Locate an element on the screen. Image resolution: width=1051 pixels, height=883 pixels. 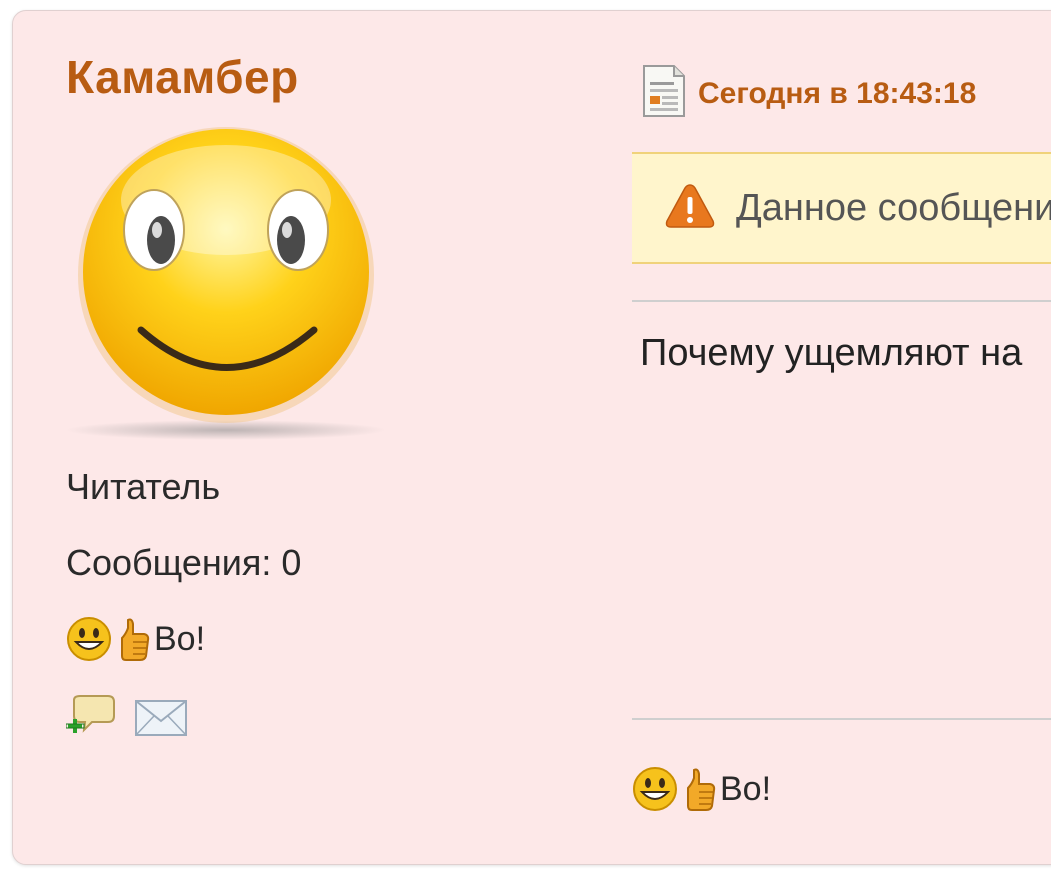
username-link: Камамбер is located at coordinates (182, 77).